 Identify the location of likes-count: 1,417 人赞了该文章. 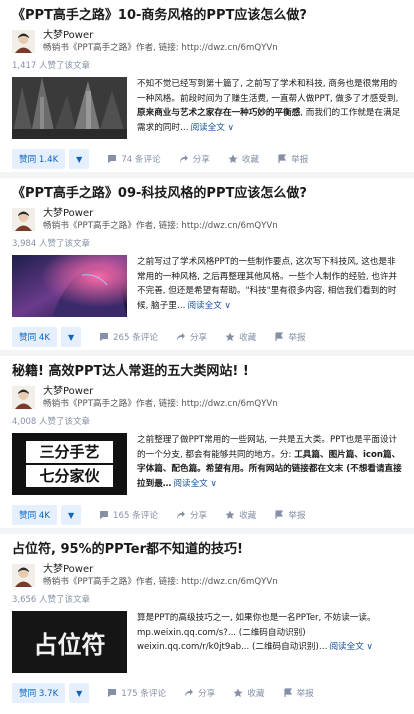
(51, 66).